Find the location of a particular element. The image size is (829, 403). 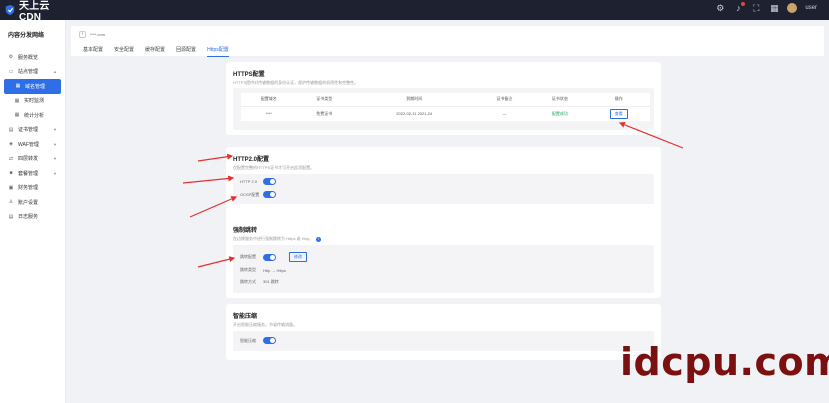

arrow-to-ocsp-row is located at coordinates (213, 207).